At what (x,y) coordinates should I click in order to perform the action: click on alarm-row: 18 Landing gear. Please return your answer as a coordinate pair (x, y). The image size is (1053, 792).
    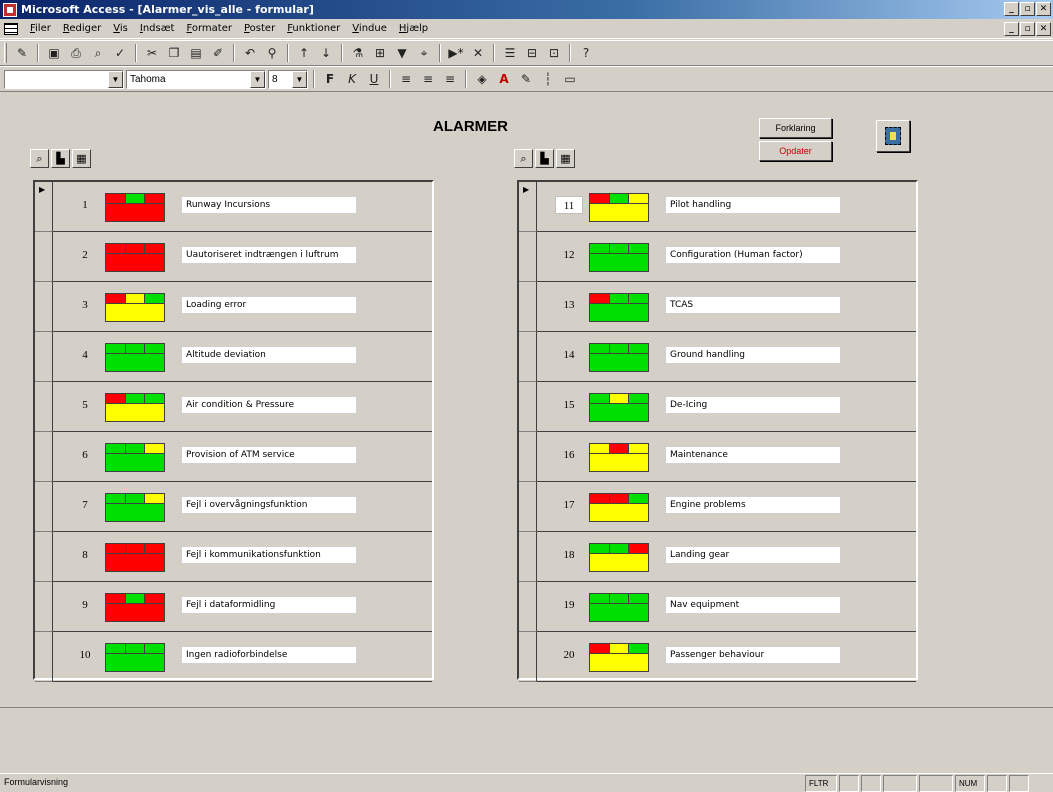
    Looking at the image, I should click on (717, 557).